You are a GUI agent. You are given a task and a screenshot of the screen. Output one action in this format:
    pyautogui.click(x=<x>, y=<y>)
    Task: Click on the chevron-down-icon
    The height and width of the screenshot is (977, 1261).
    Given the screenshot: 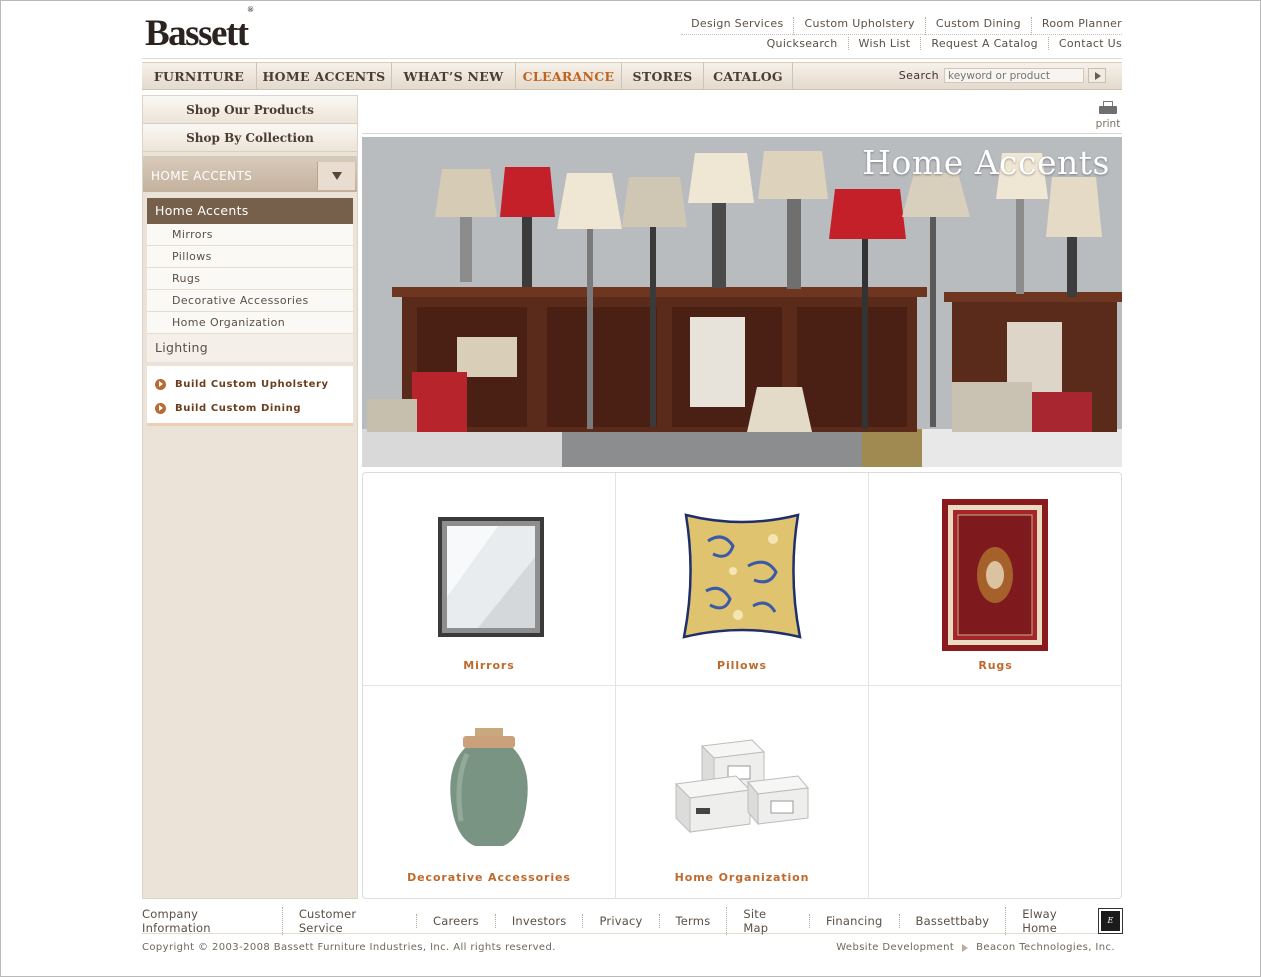 What is the action you would take?
    pyautogui.click(x=336, y=176)
    